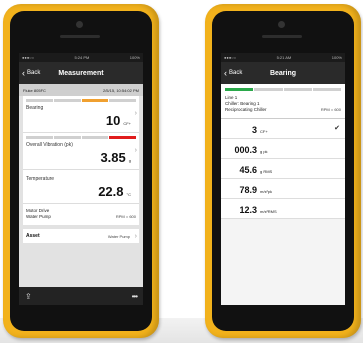 The width and height of the screenshot is (363, 343). I want to click on unit-label: CF+, so click(264, 131).